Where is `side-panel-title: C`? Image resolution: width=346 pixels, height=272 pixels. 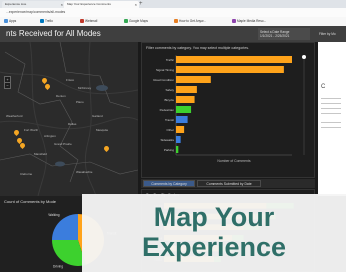
side-panel-title: C is located at coordinates (323, 87).